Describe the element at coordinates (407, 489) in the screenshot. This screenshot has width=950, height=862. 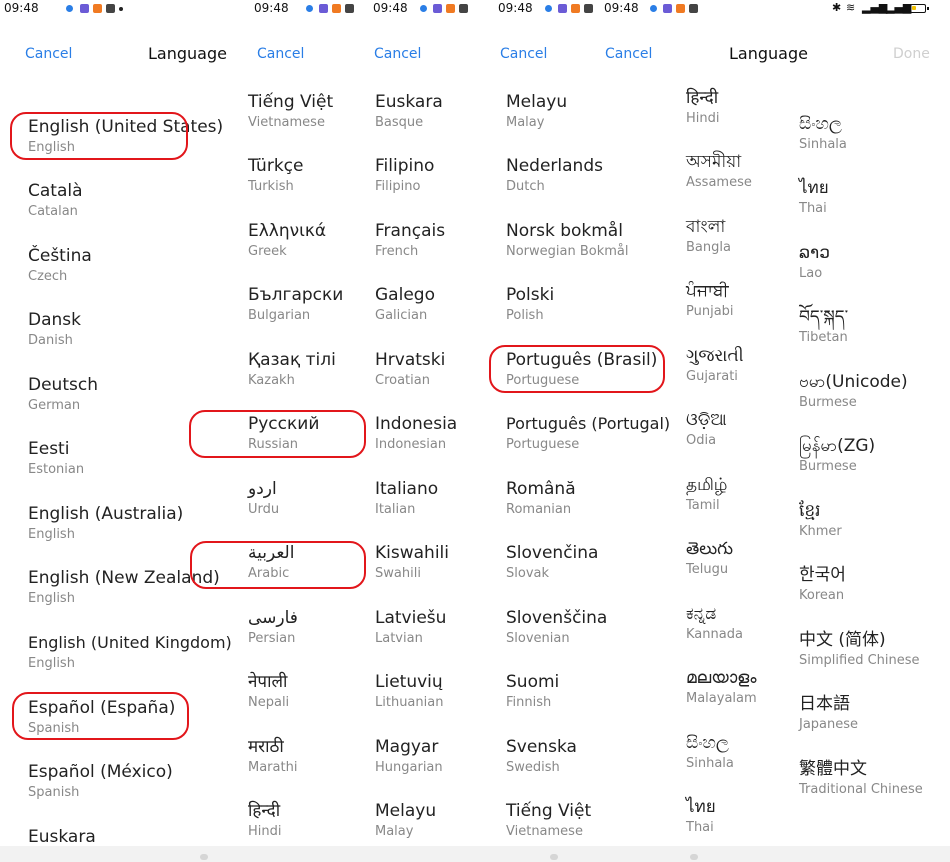
I see `language-native-name: Italiano` at that location.